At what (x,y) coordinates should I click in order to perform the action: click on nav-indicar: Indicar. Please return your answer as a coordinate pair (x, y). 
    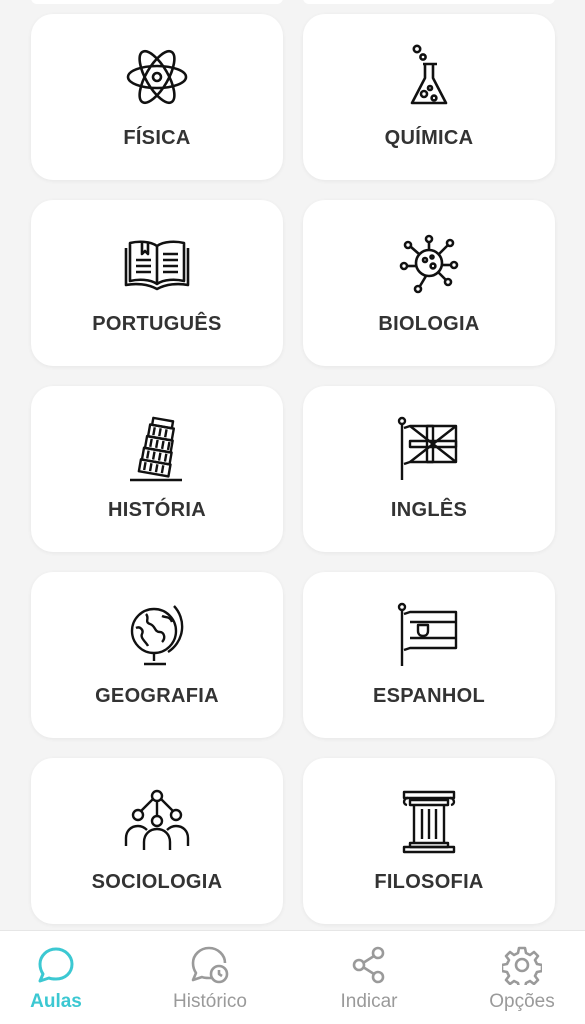
    Looking at the image, I should click on (369, 977).